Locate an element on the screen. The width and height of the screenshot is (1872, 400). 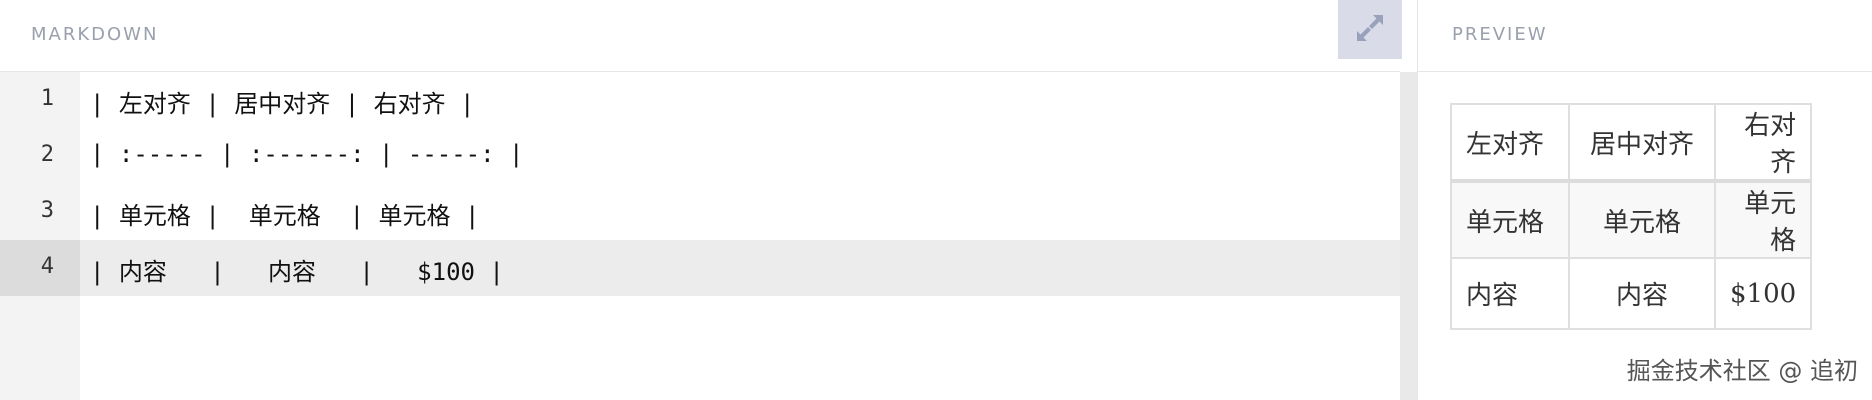
line-number-cell: 3 is located at coordinates (40, 212).